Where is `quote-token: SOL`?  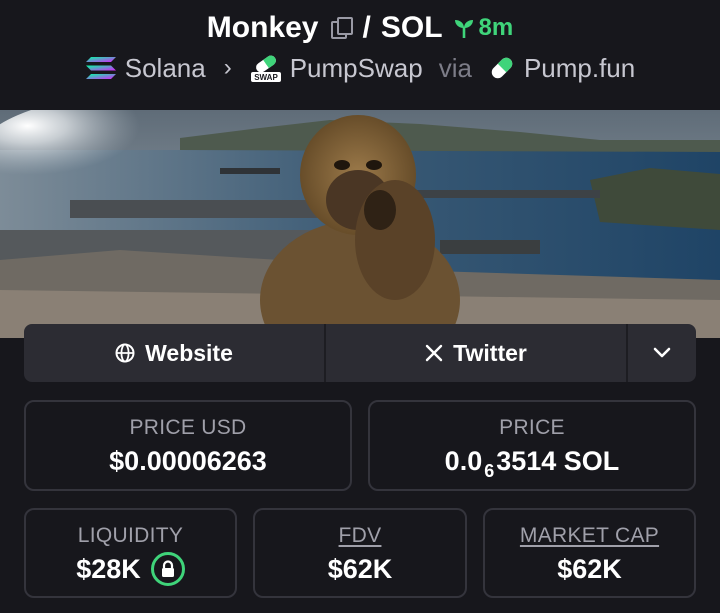
quote-token: SOL is located at coordinates (411, 27).